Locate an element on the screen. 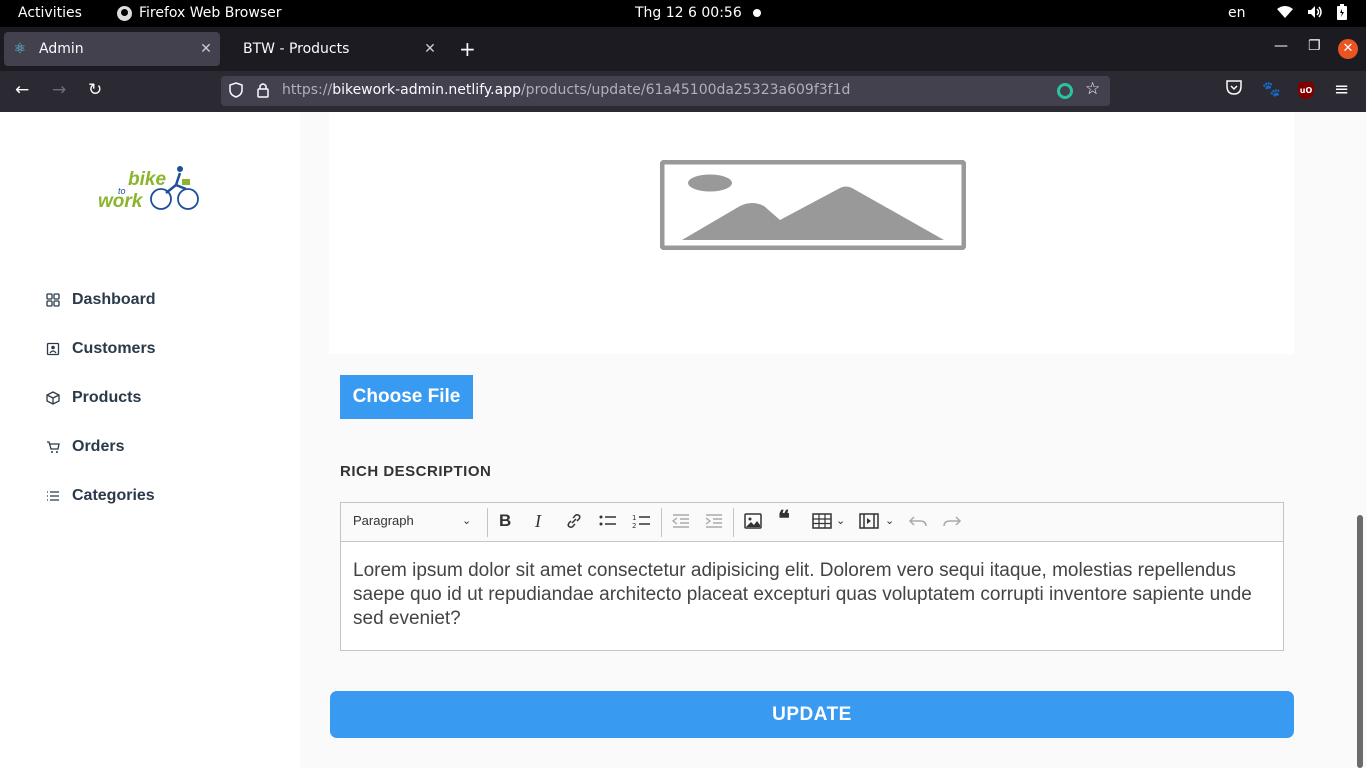 Image resolution: width=1366 pixels, height=768 pixels. svg-text: bike is located at coordinates (147, 179).